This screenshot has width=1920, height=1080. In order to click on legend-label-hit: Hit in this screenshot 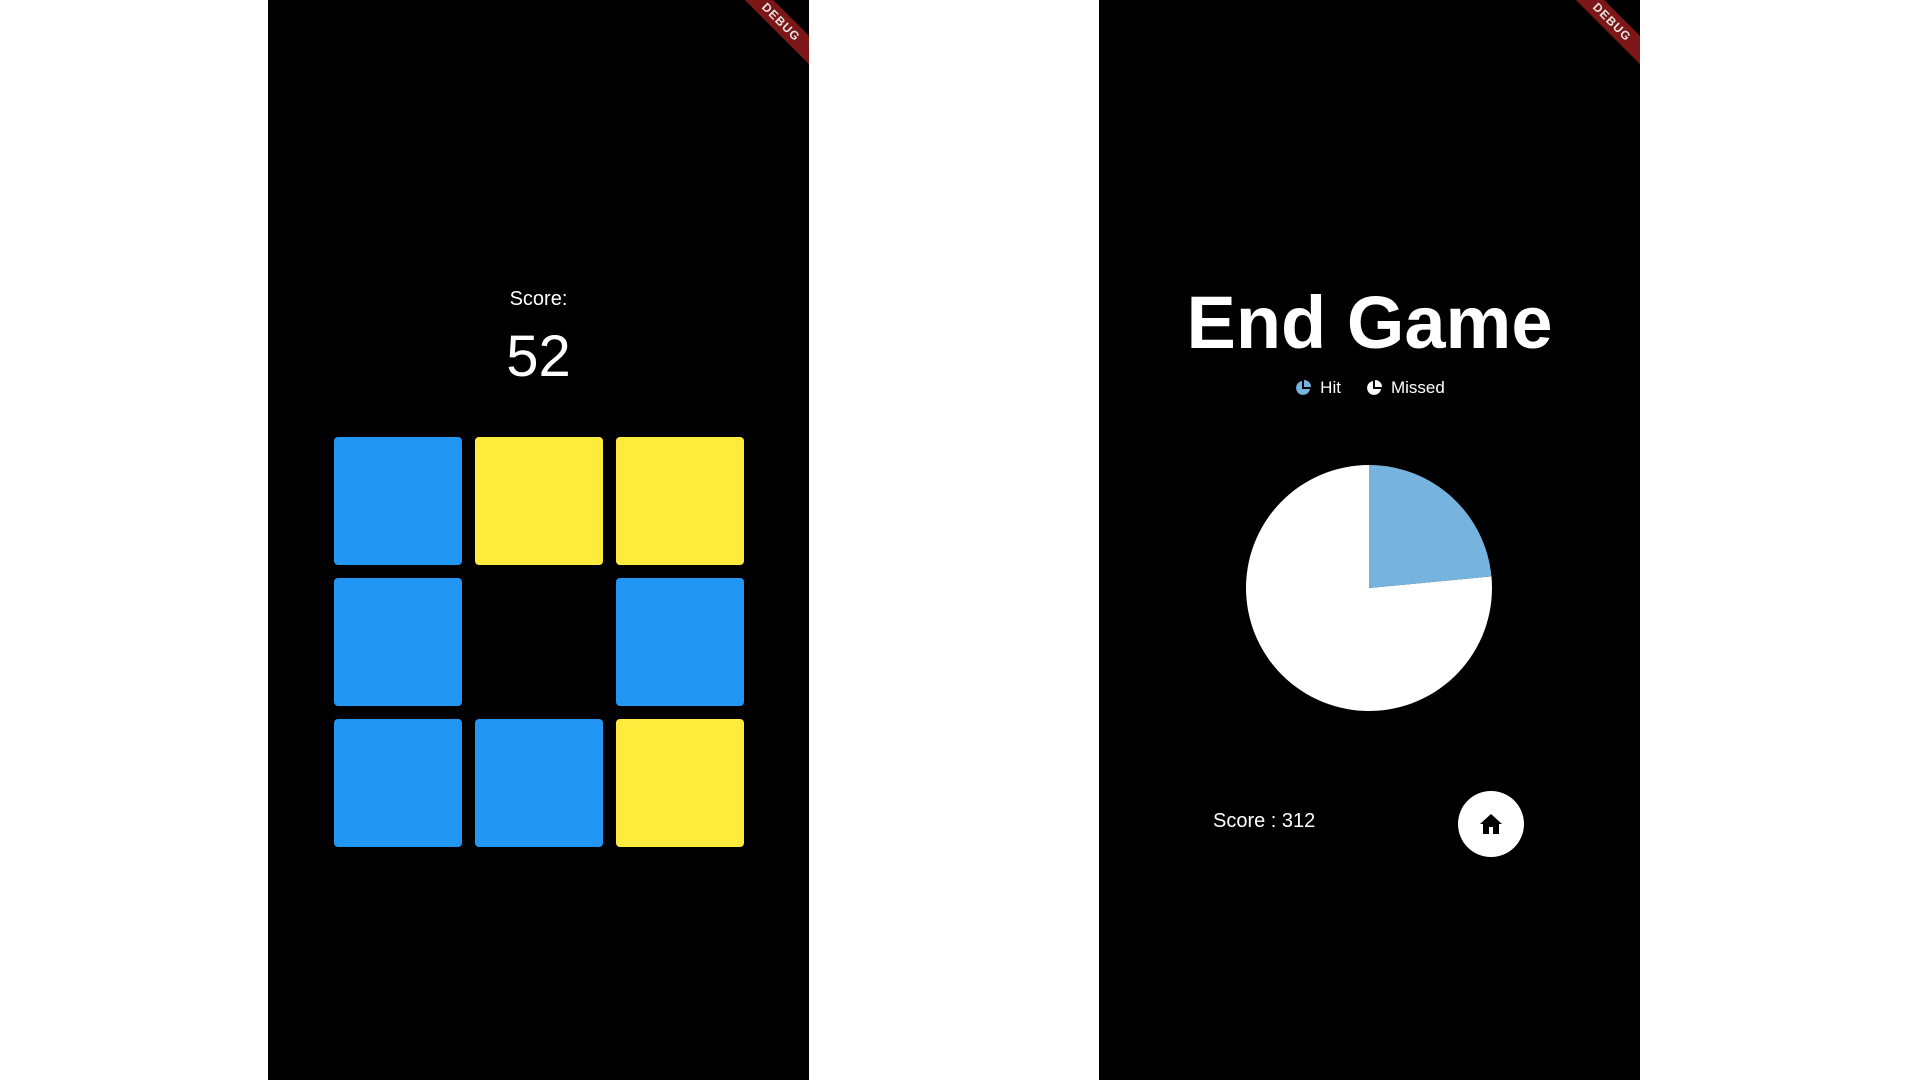, I will do `click(1330, 387)`.